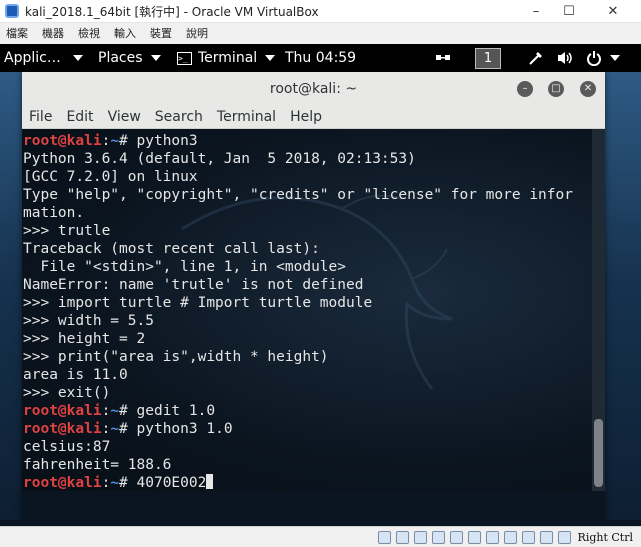 The width and height of the screenshot is (641, 547). What do you see at coordinates (598, 453) in the screenshot?
I see `scrollbar-thumb` at bounding box center [598, 453].